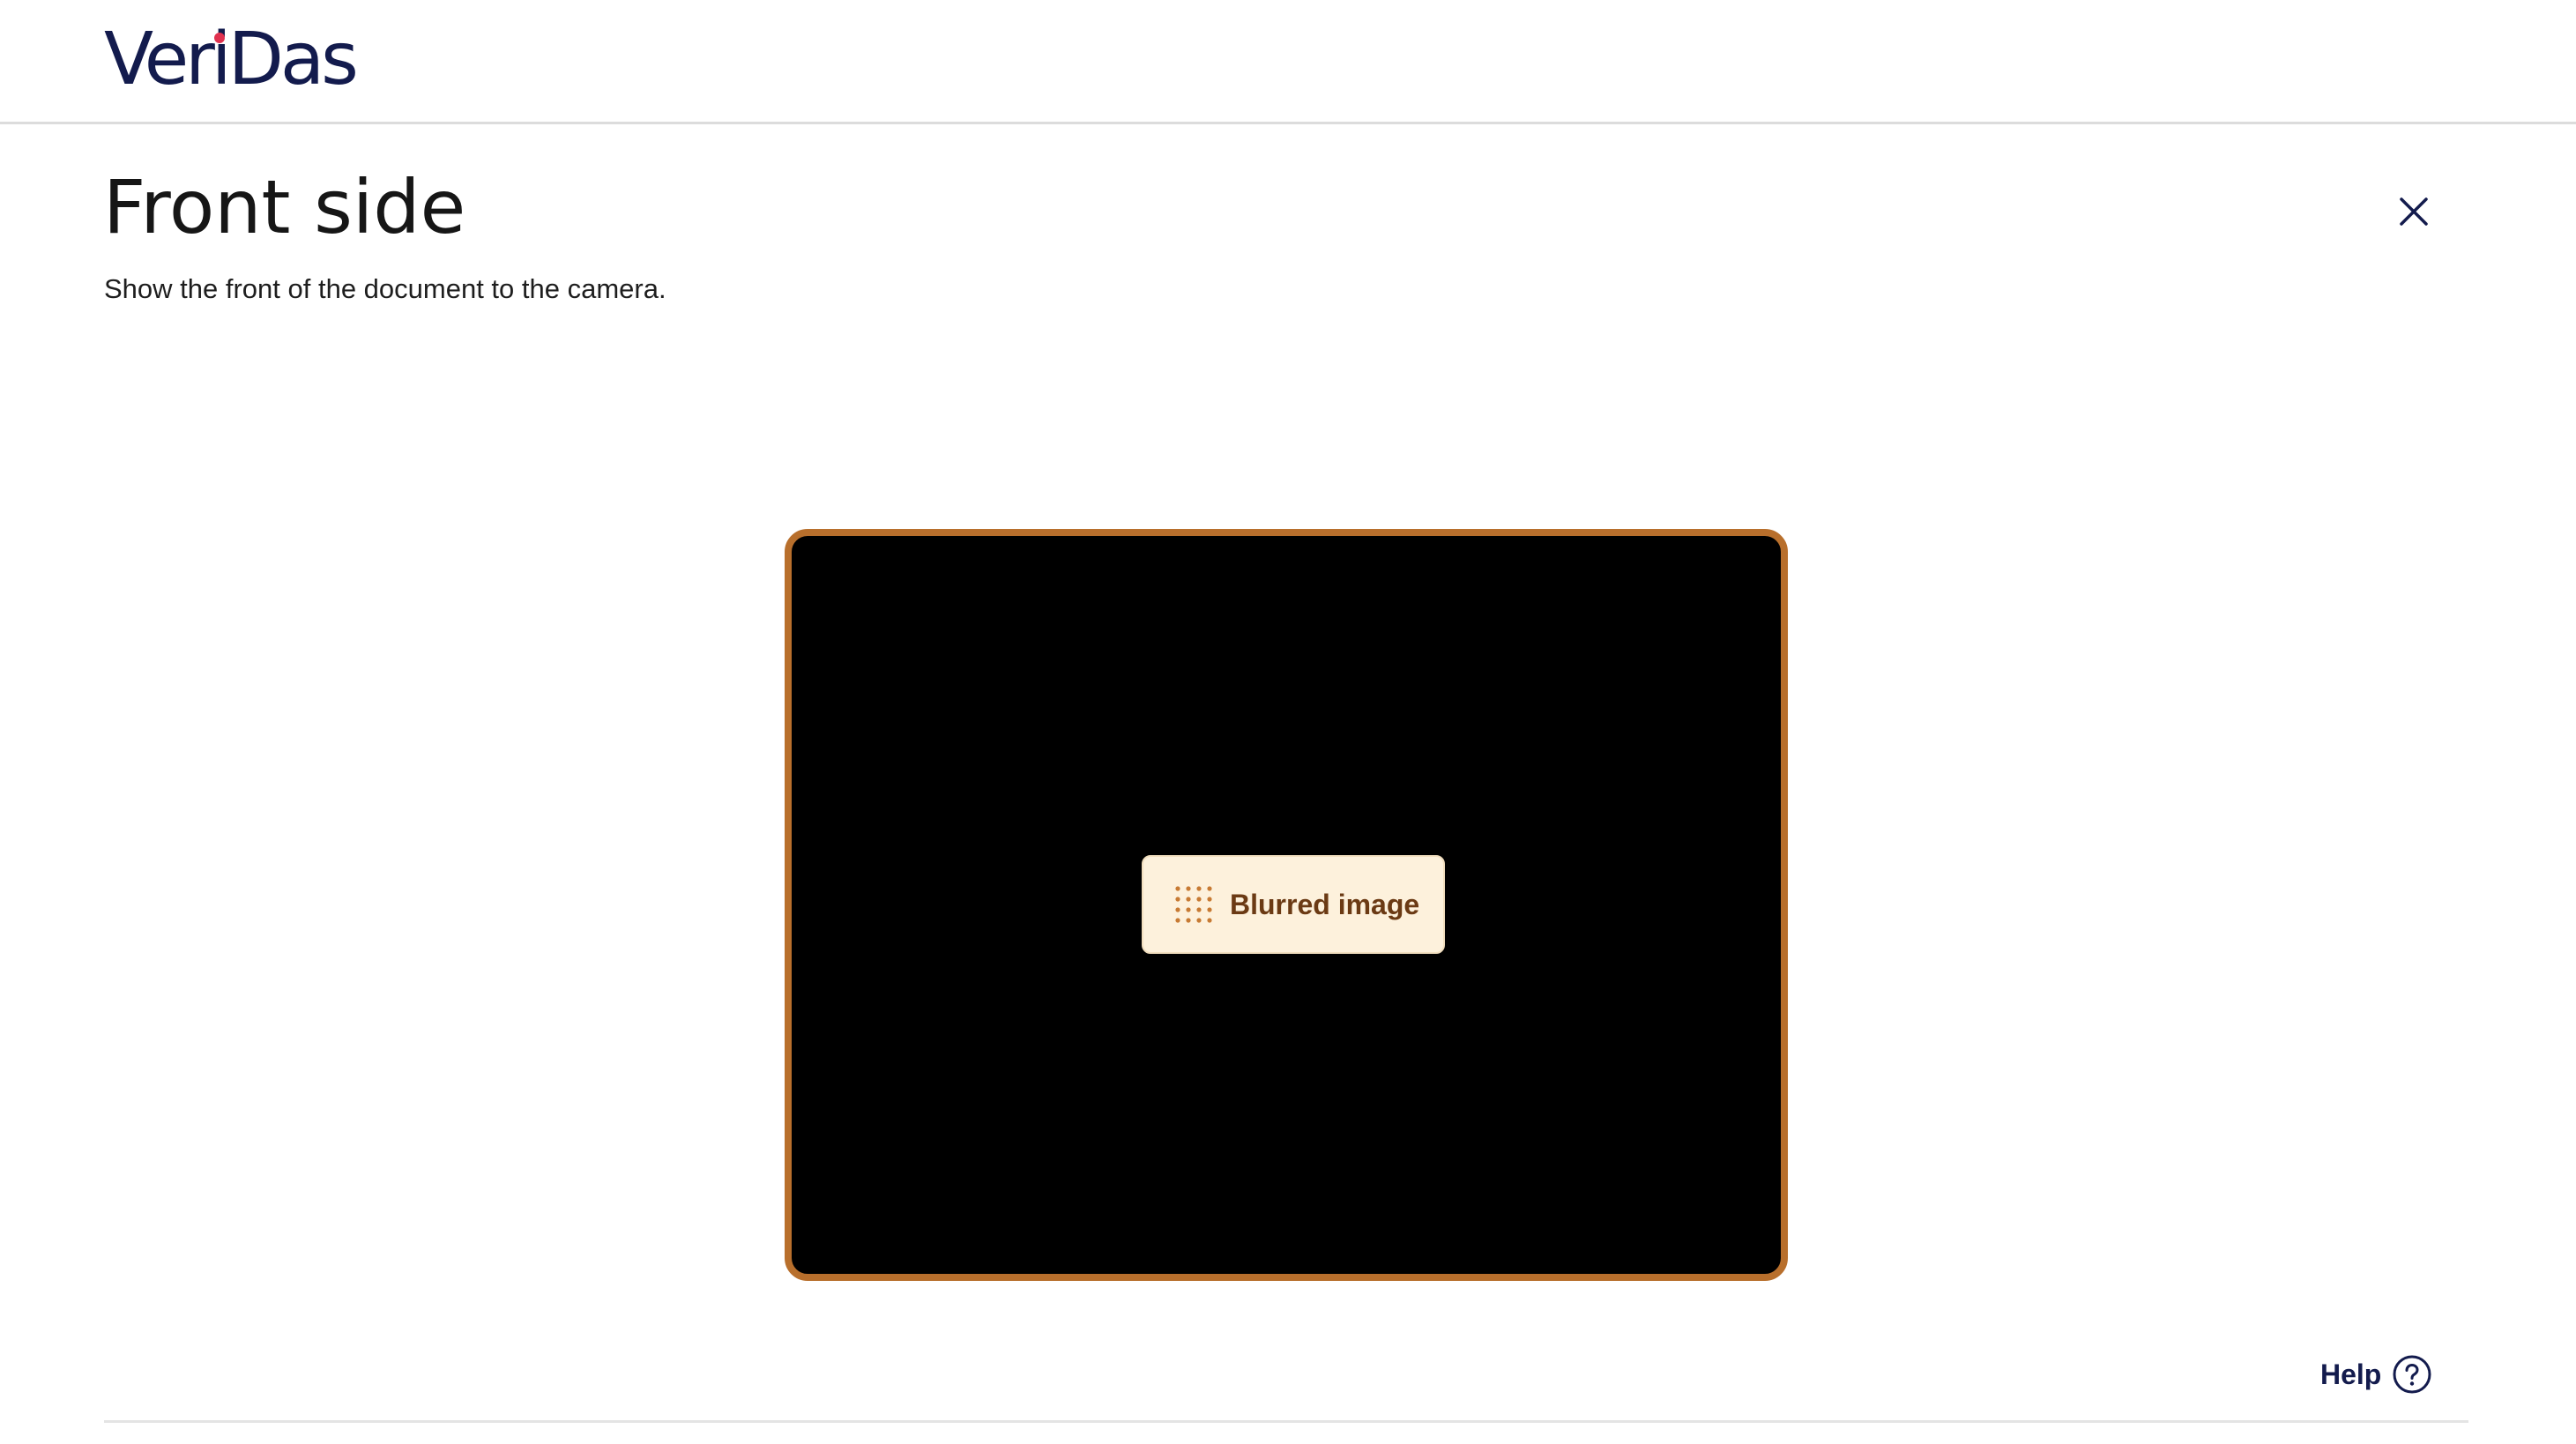 The width and height of the screenshot is (2576, 1444). What do you see at coordinates (2351, 1374) in the screenshot?
I see `help-label: Help` at bounding box center [2351, 1374].